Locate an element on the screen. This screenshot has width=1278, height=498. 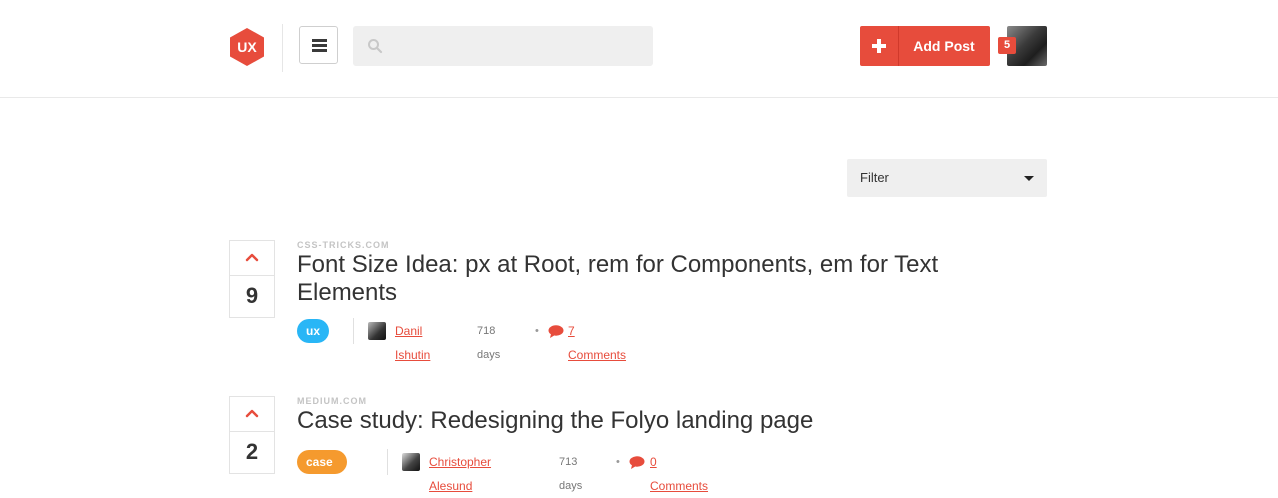
comments-link: 7 Comments is located at coordinates (597, 343).